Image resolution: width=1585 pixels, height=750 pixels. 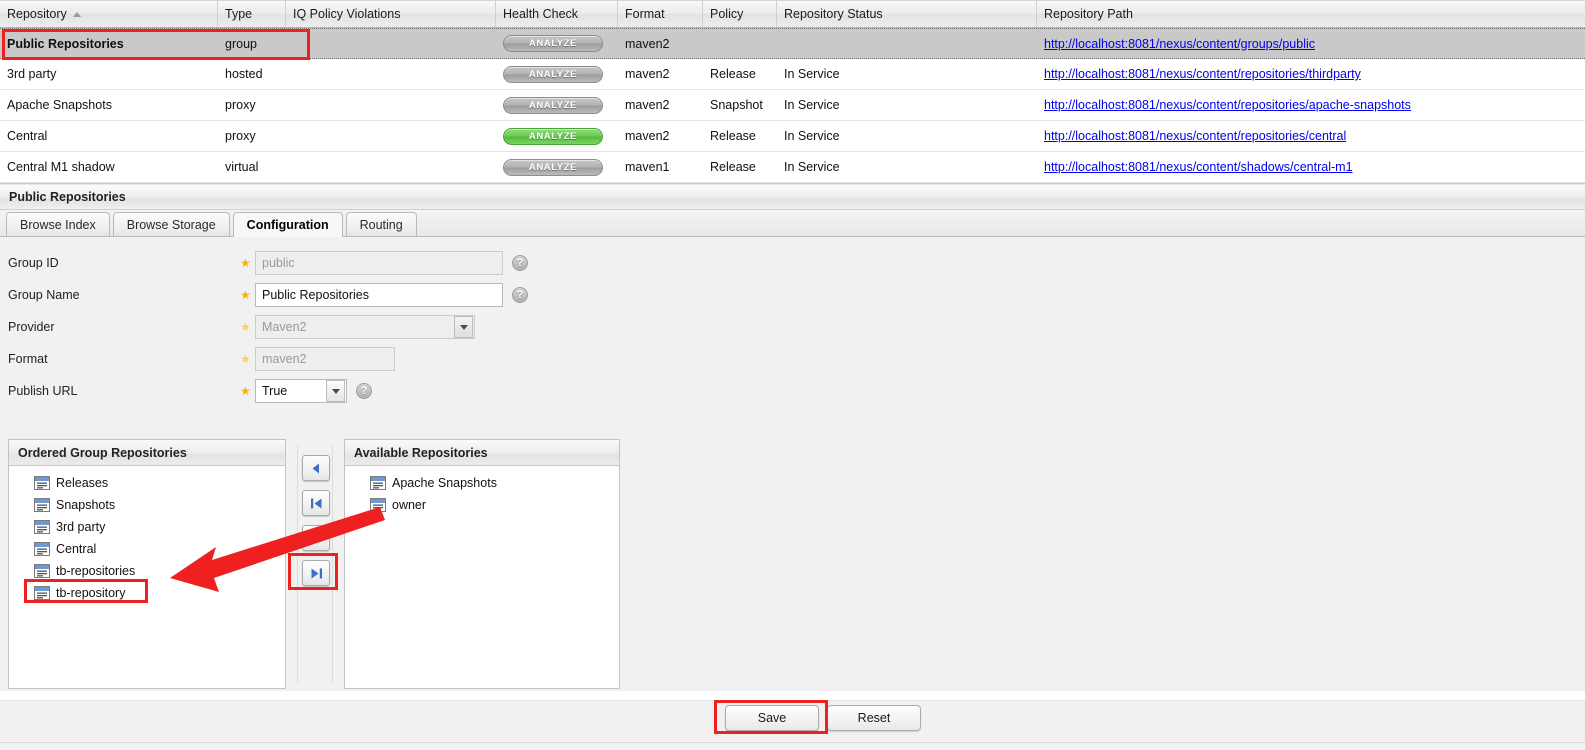 What do you see at coordinates (147, 483) in the screenshot?
I see `list-item: Releases` at bounding box center [147, 483].